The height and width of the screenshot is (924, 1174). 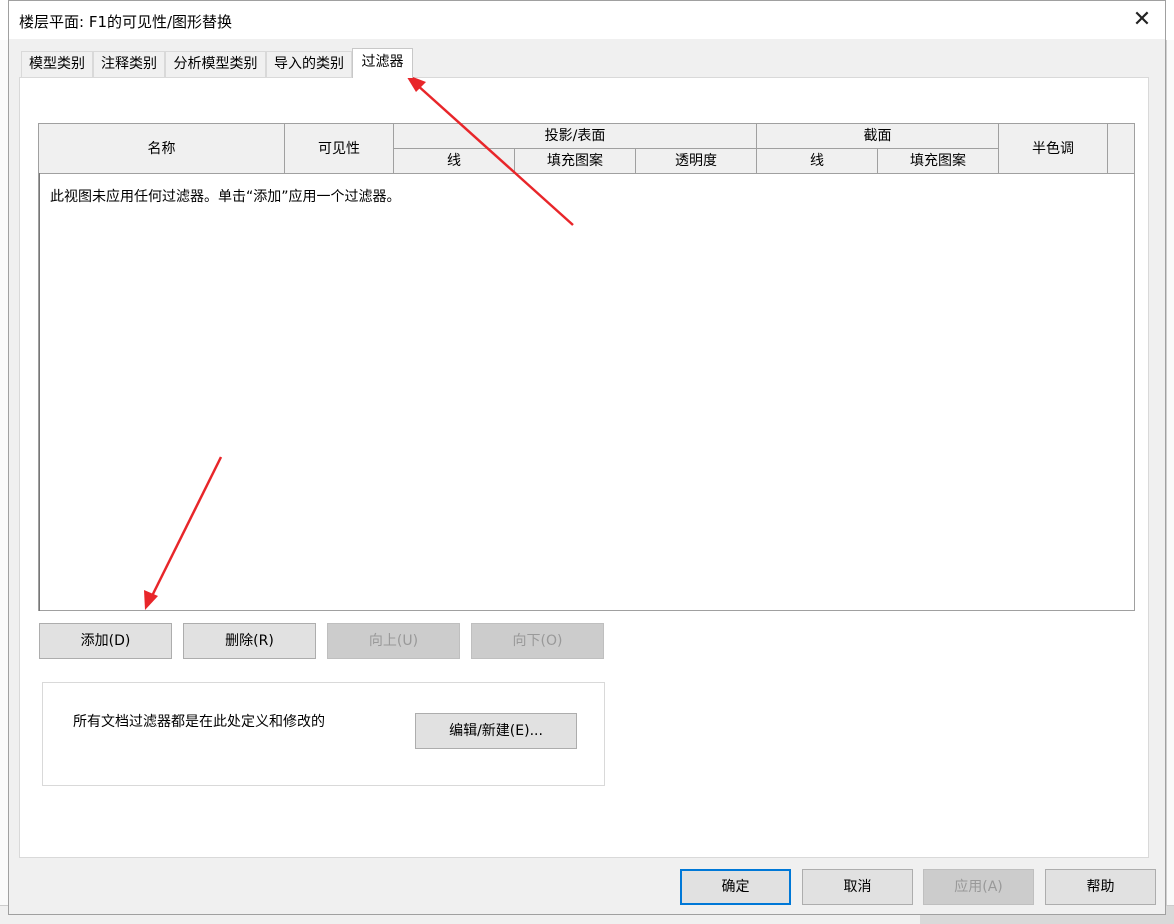 I want to click on column-header-filler, so click(x=1121, y=149).